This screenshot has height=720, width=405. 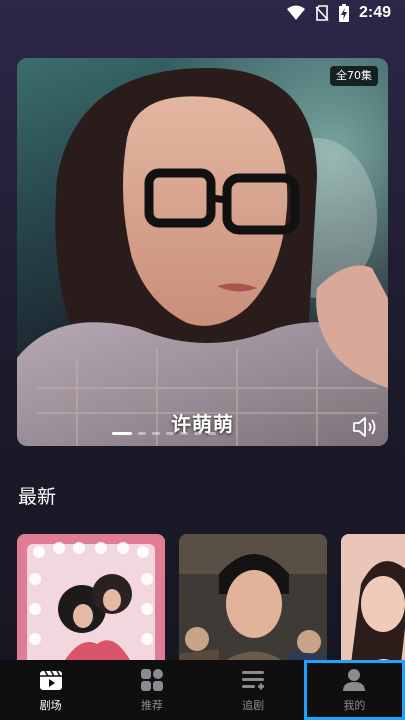 I want to click on carousel-indicator, so click(x=164, y=433).